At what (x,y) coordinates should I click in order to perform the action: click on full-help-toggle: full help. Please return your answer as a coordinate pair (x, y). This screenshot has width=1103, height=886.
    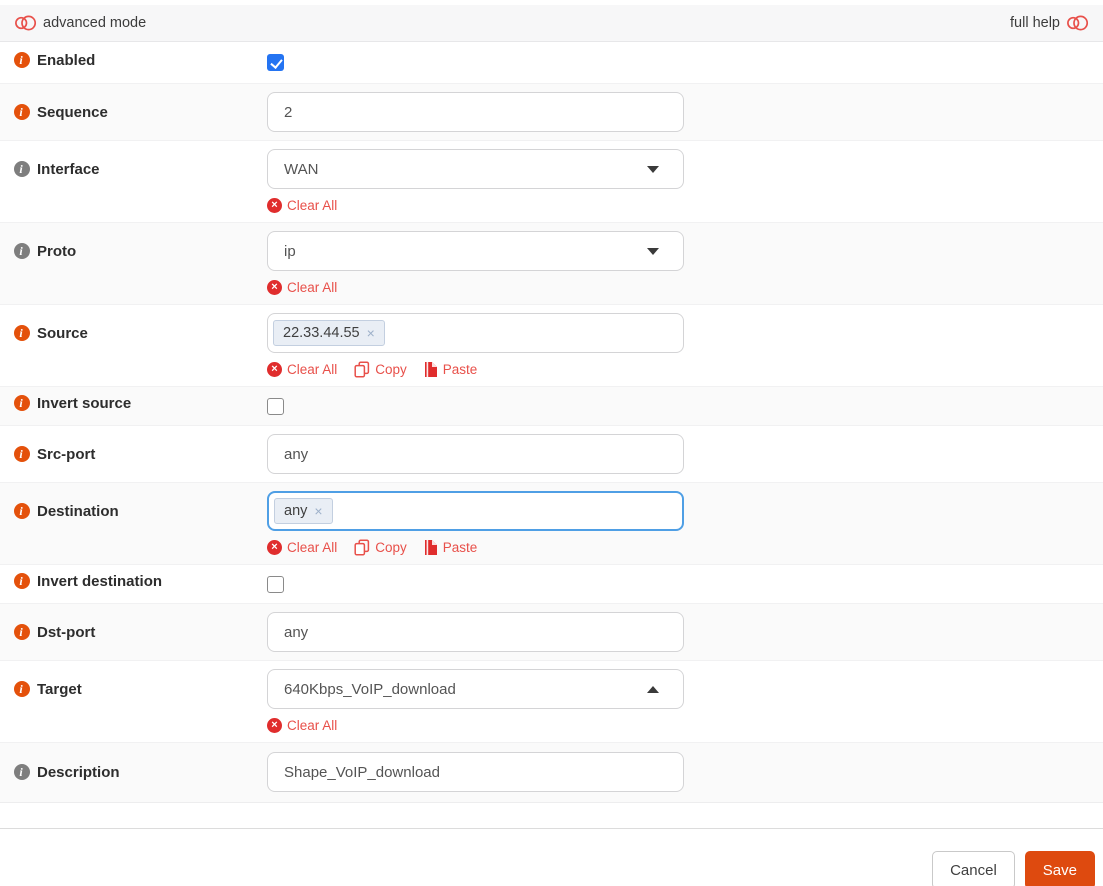
    Looking at the image, I should click on (1049, 23).